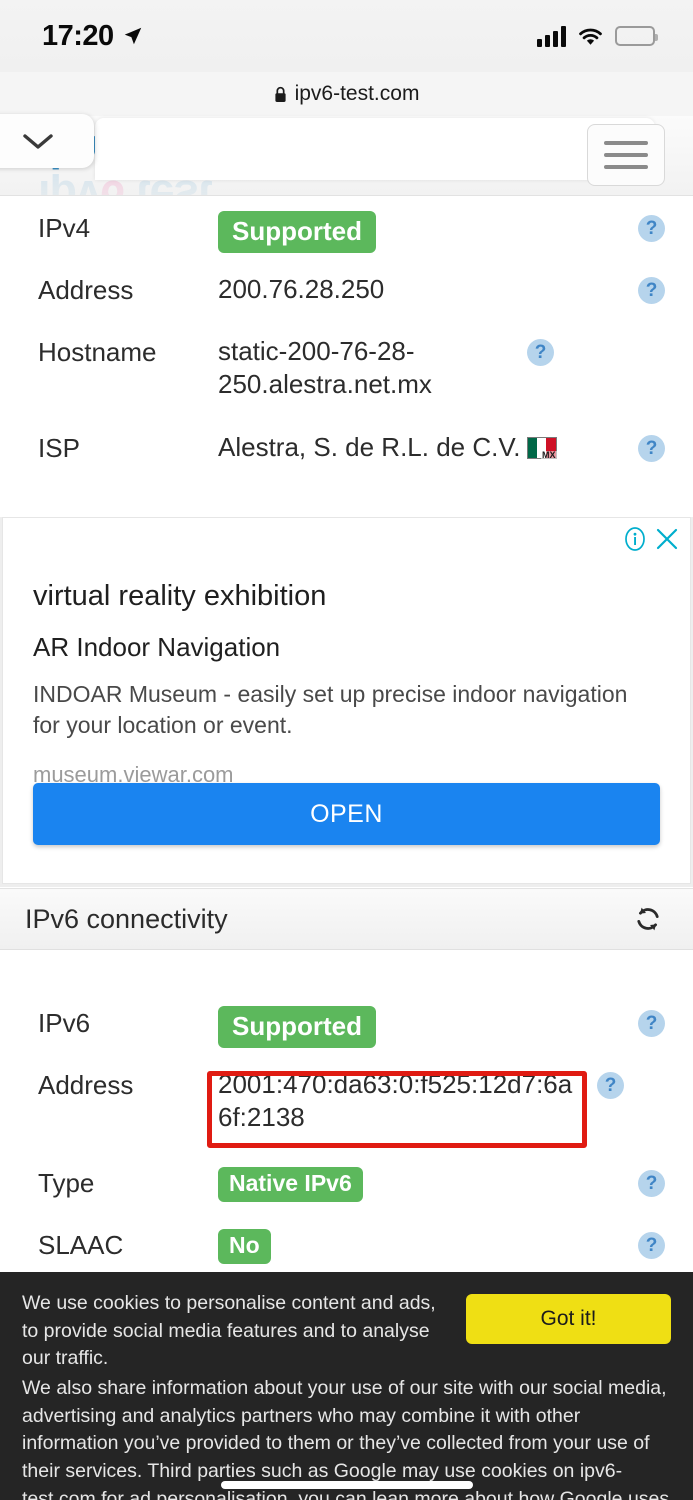 This screenshot has width=693, height=1500. What do you see at coordinates (357, 93) in the screenshot?
I see `url-text: ipv6-test.com` at bounding box center [357, 93].